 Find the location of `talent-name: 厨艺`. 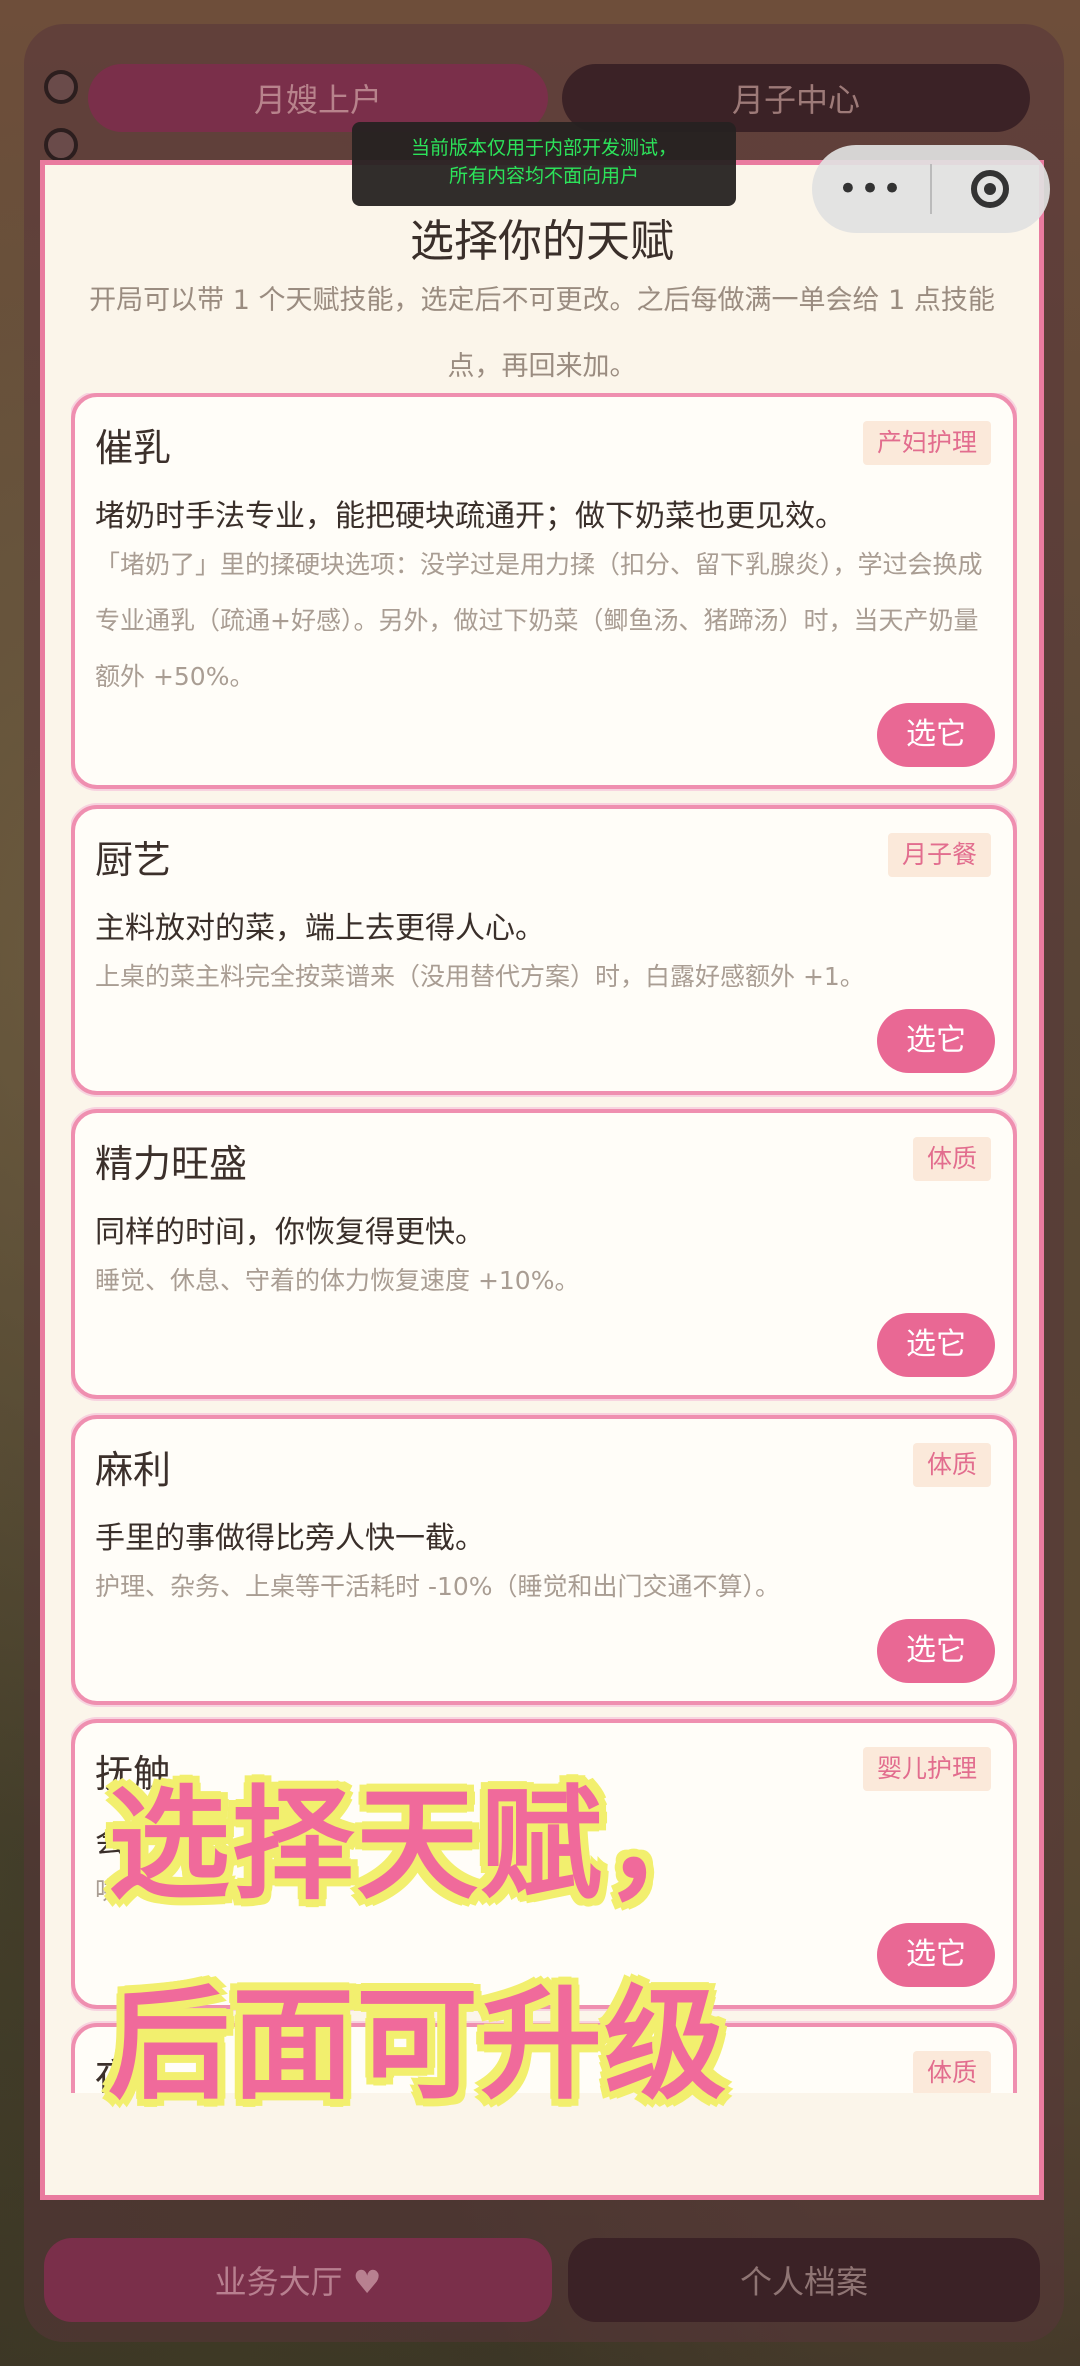

talent-name: 厨艺 is located at coordinates (133, 860).